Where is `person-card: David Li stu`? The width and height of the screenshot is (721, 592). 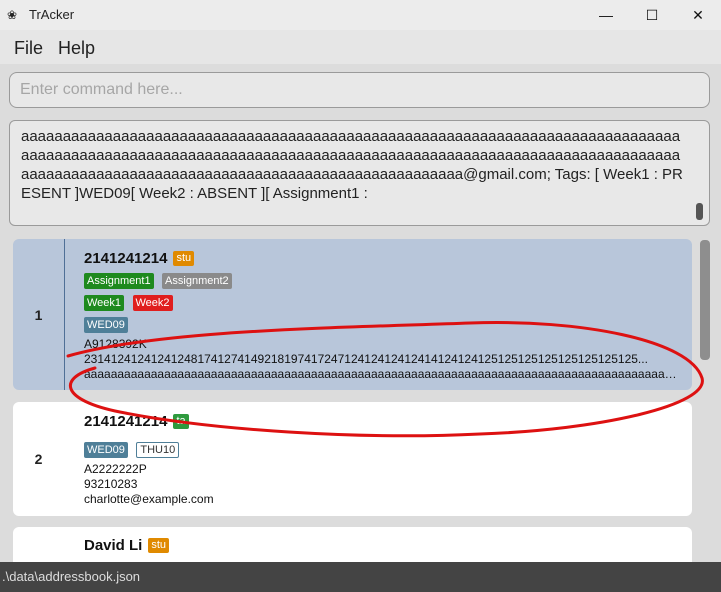 person-card: David Li stu is located at coordinates (352, 544).